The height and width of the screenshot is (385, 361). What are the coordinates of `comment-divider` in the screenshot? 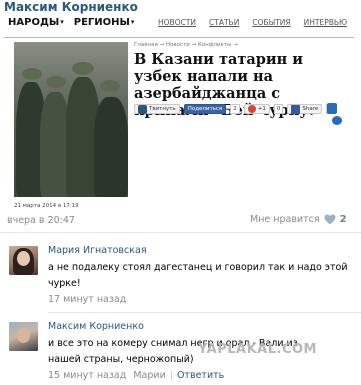 It's located at (204, 312).